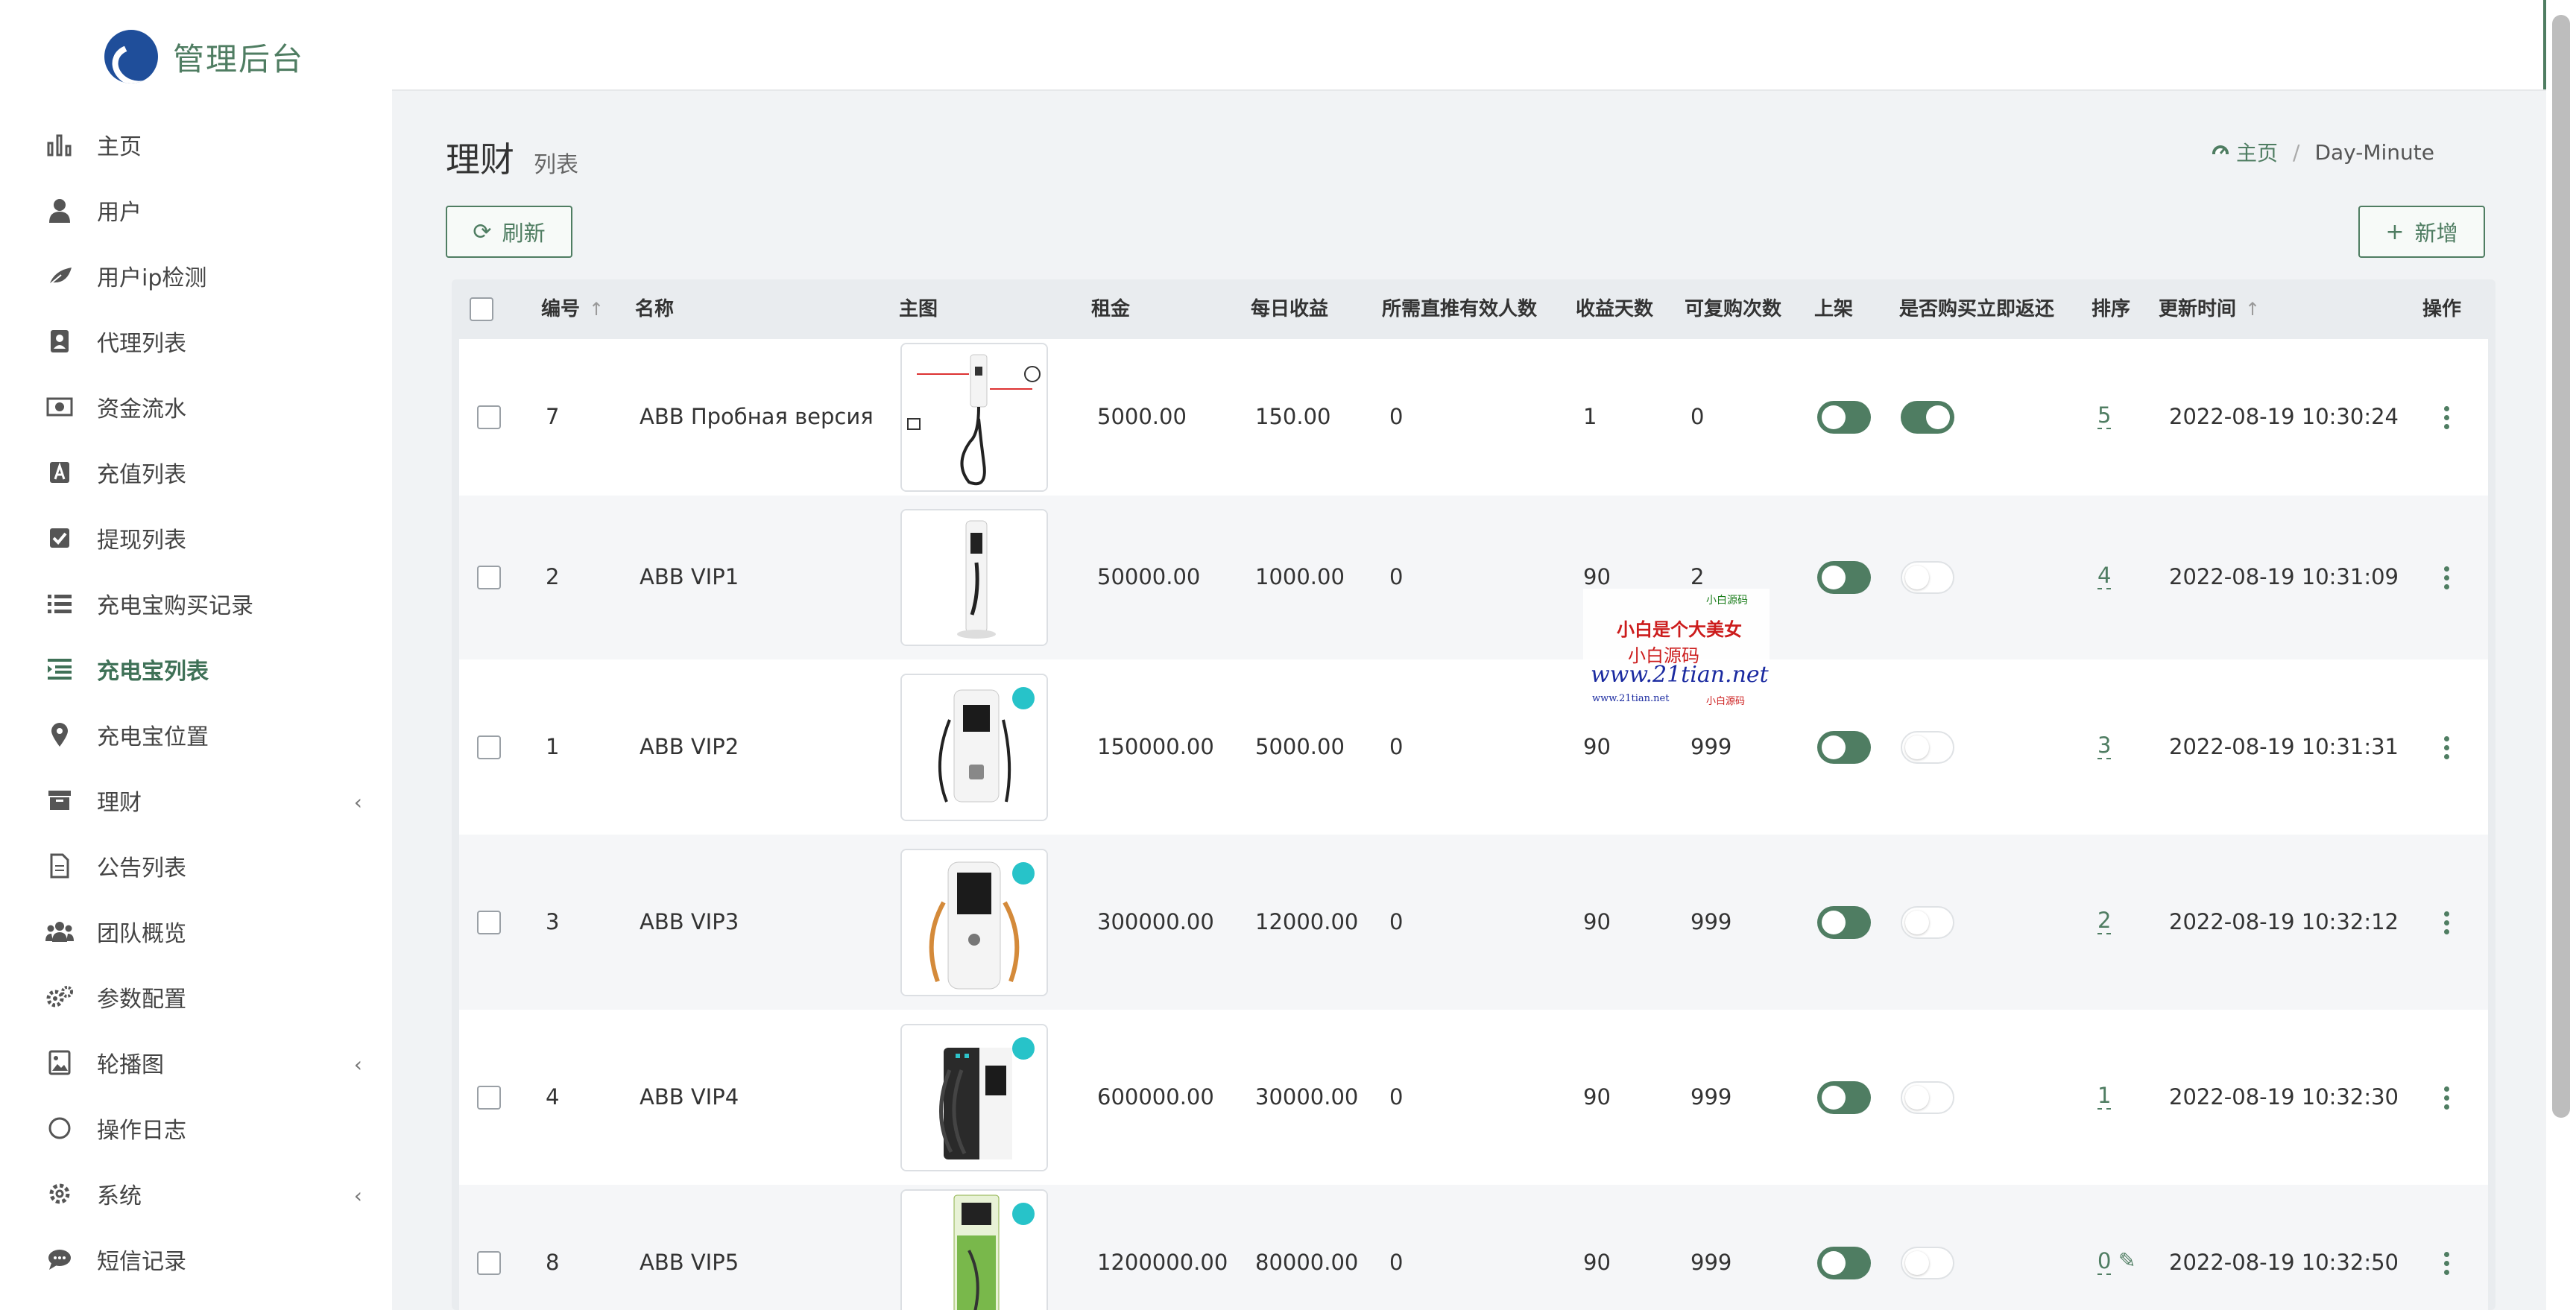  Describe the element at coordinates (239, 58) in the screenshot. I see `brand-name: 管理后台` at that location.